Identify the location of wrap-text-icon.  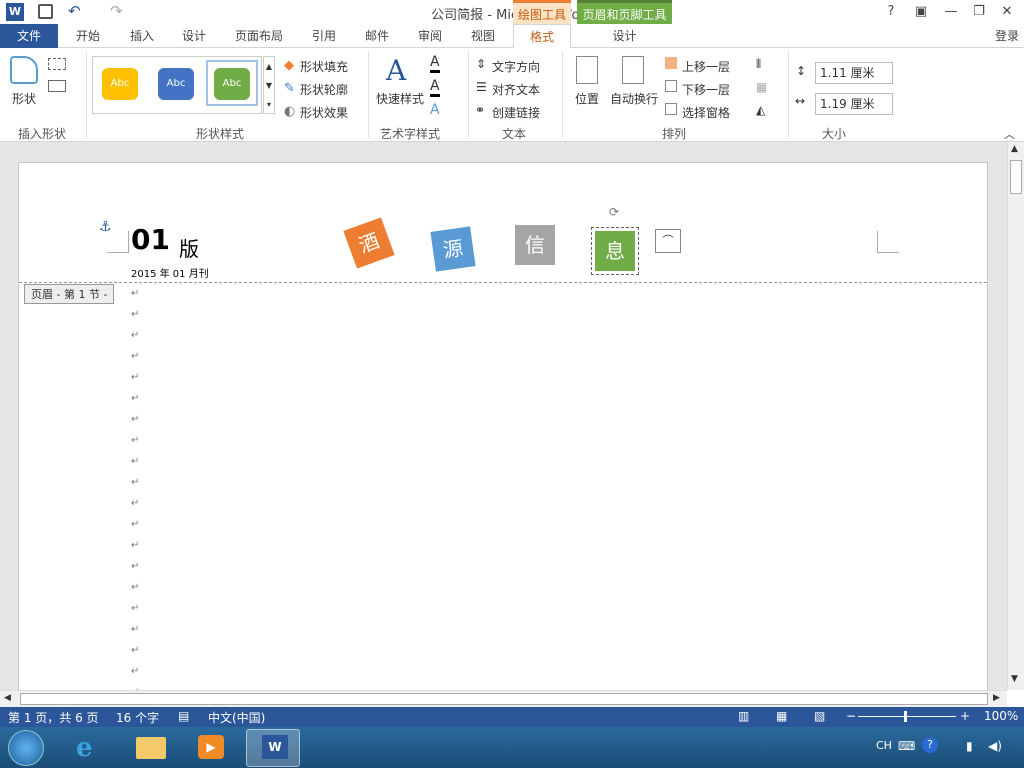
(633, 70).